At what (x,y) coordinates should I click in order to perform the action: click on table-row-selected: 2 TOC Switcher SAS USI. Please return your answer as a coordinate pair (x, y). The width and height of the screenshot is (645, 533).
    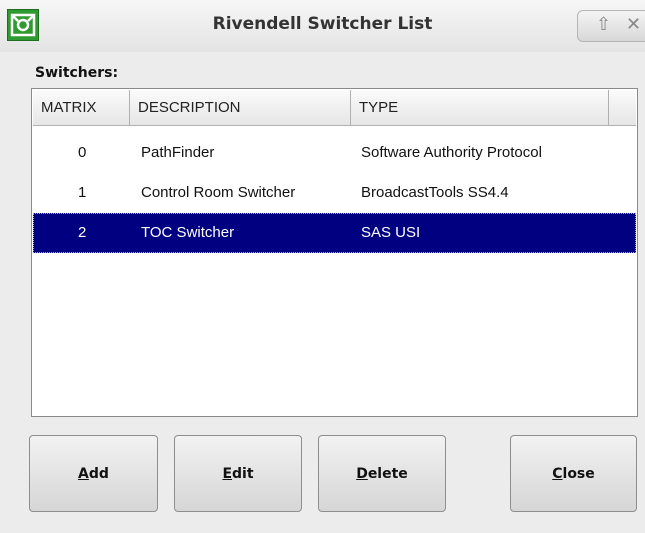
    Looking at the image, I should click on (334, 233).